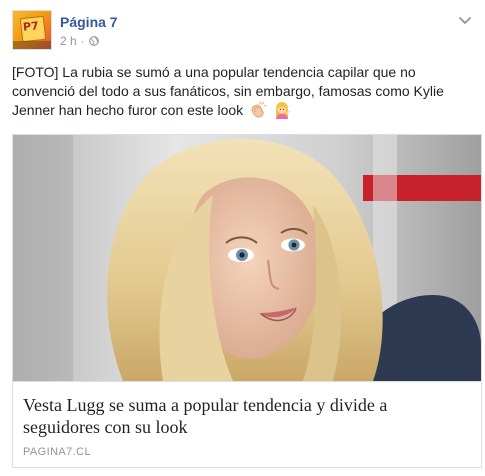 The width and height of the screenshot is (485, 476). I want to click on page-name-link: Página 7, so click(89, 22).